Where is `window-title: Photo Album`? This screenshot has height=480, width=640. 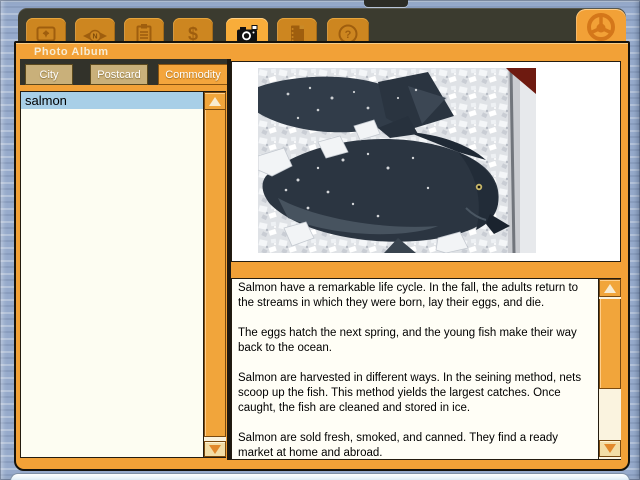
window-title: Photo Album is located at coordinates (71, 52).